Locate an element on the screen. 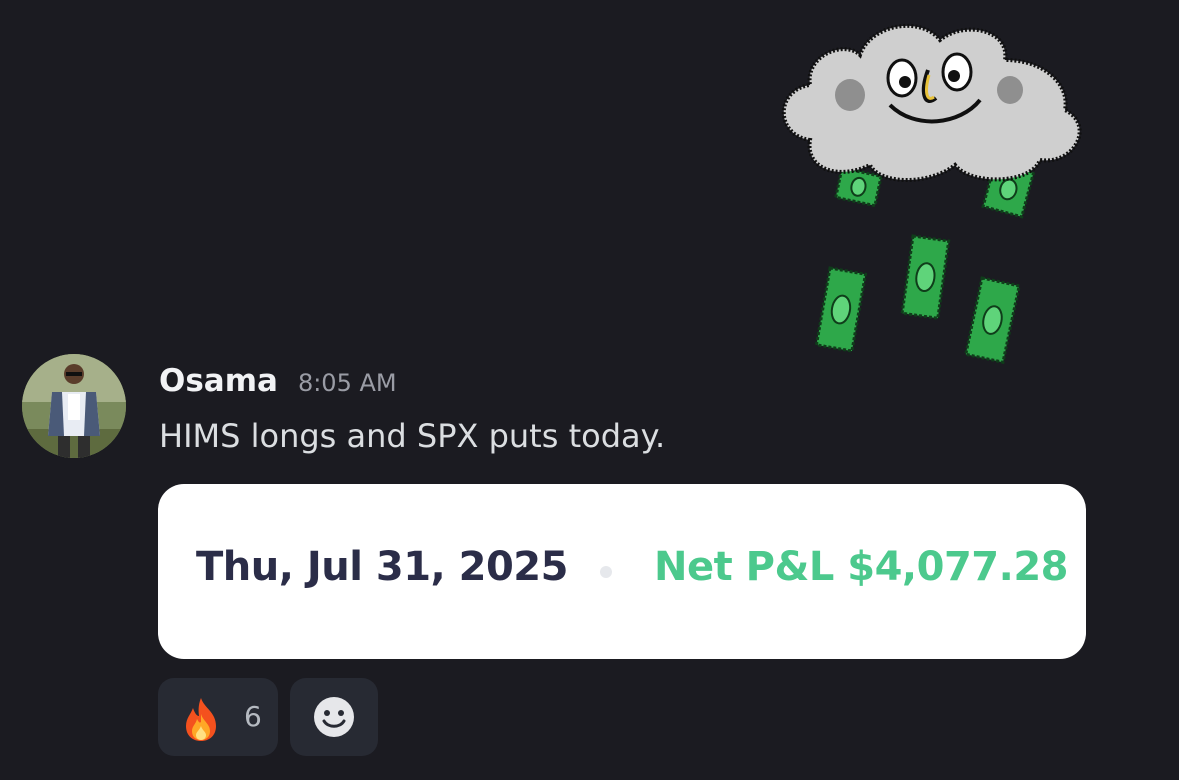 This screenshot has width=1179, height=780. add-reaction-button is located at coordinates (334, 717).